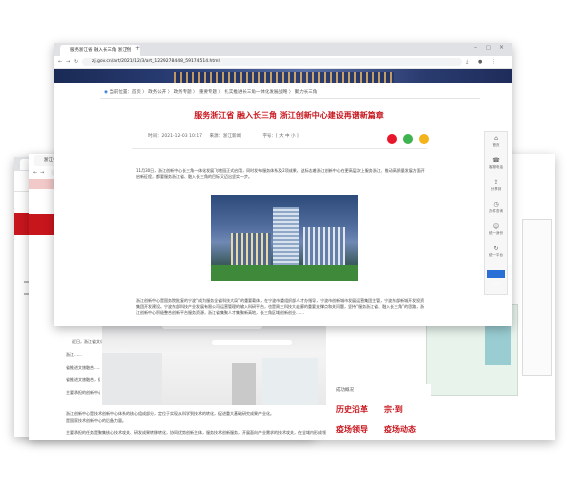 The height and width of the screenshot is (480, 568). I want to click on download-icon: ⤓, so click(467, 62).